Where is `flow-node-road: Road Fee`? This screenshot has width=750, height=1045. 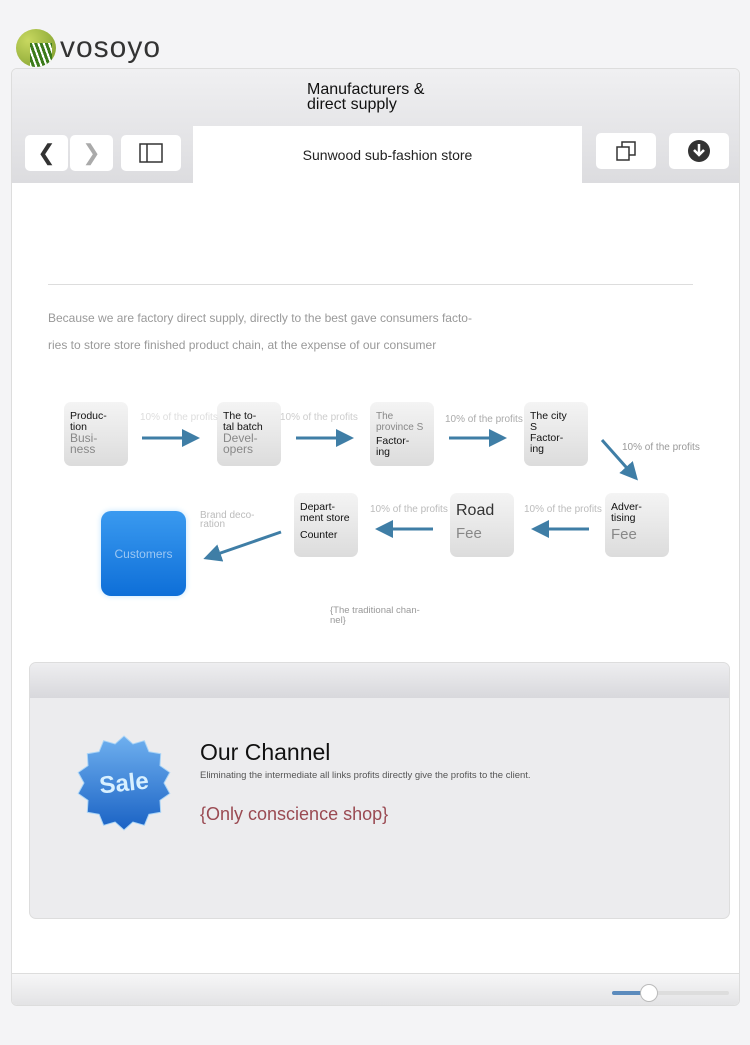 flow-node-road: Road Fee is located at coordinates (482, 525).